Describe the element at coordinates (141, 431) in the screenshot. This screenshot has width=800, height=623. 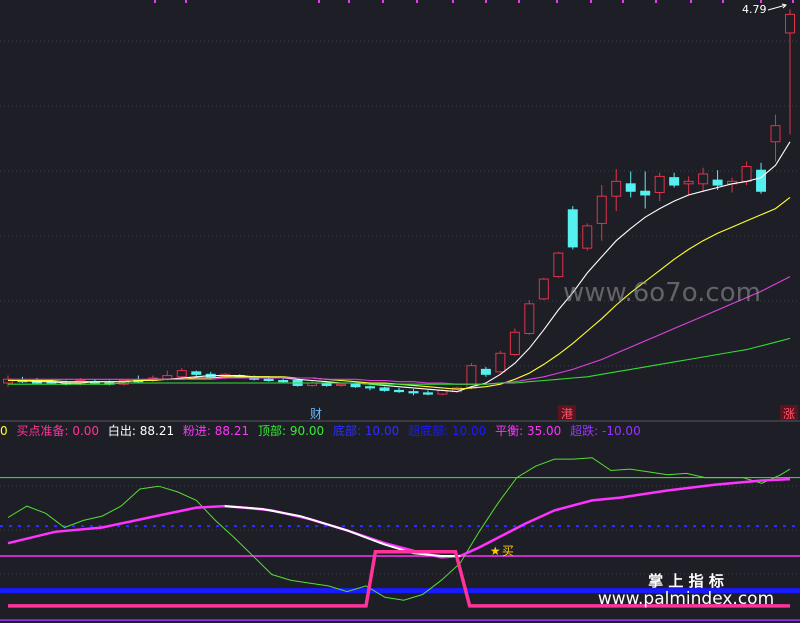
I see `legend-white-out: 白出: 88.21` at that location.